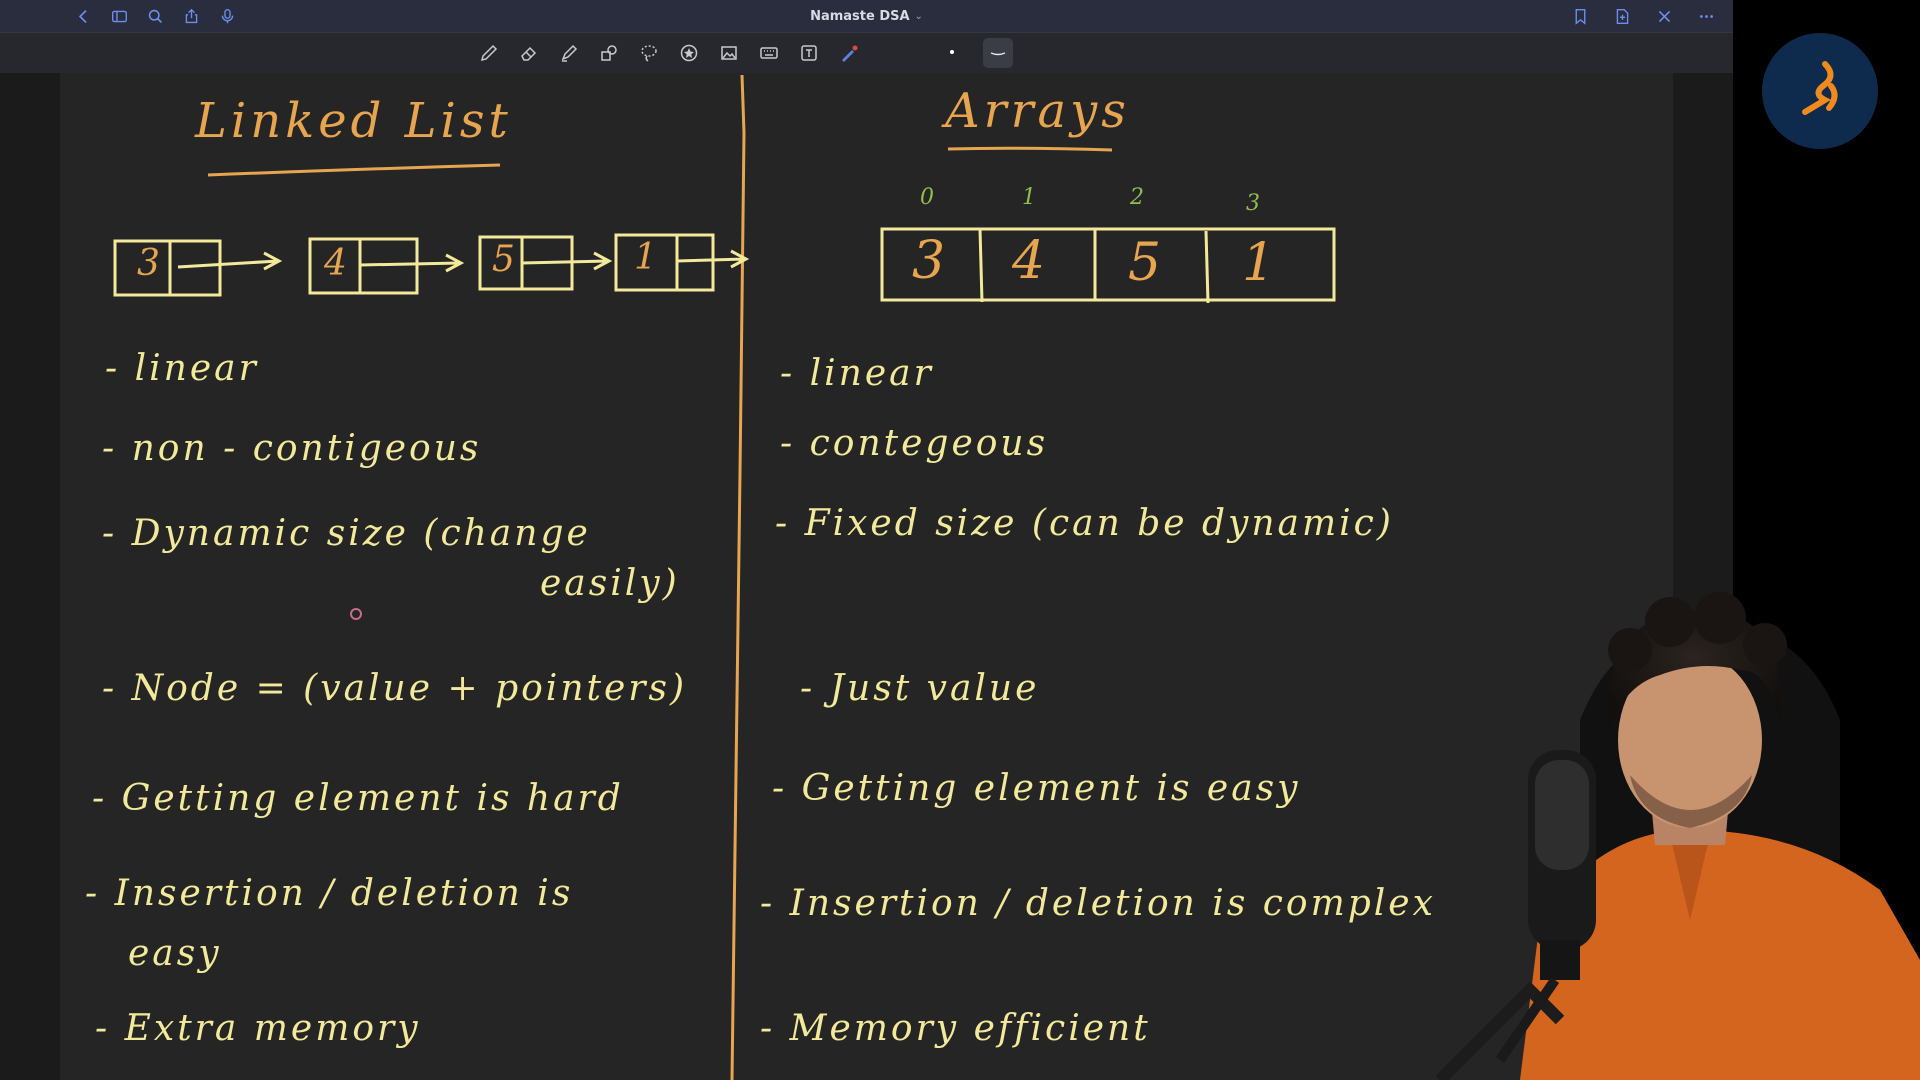 The height and width of the screenshot is (1080, 1920). I want to click on channel-logo, so click(1820, 91).